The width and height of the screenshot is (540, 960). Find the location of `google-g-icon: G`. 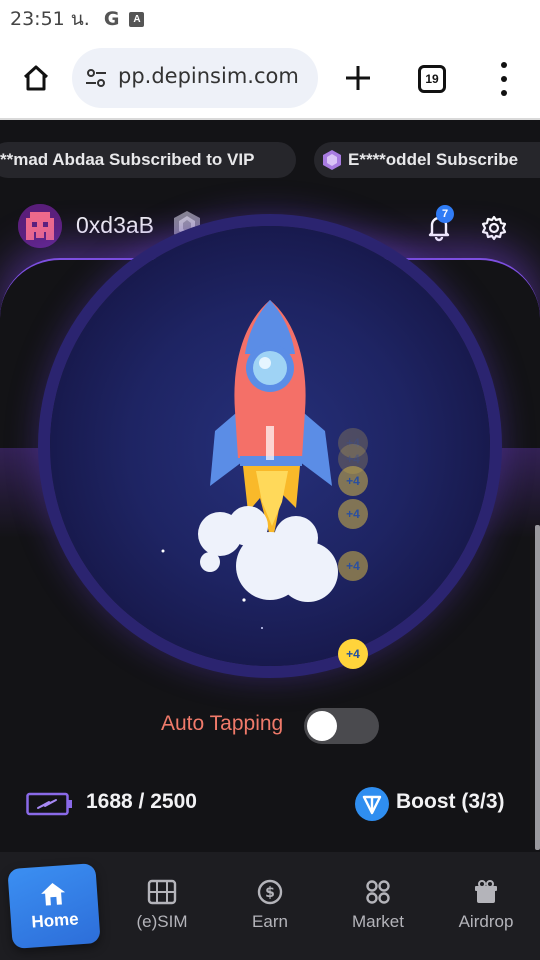

google-g-icon: G is located at coordinates (111, 19).